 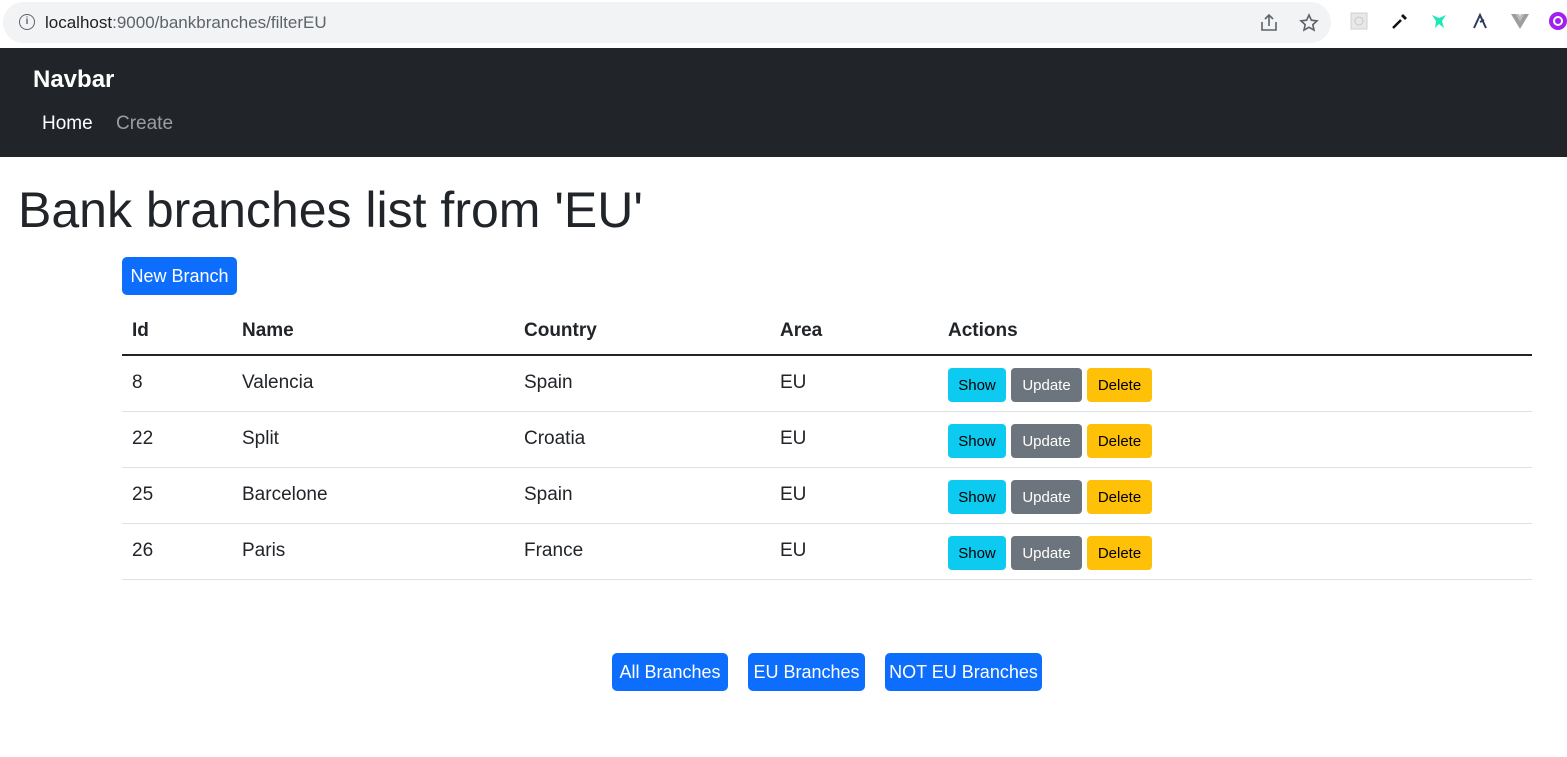 I want to click on cell-id: 26, so click(x=143, y=550).